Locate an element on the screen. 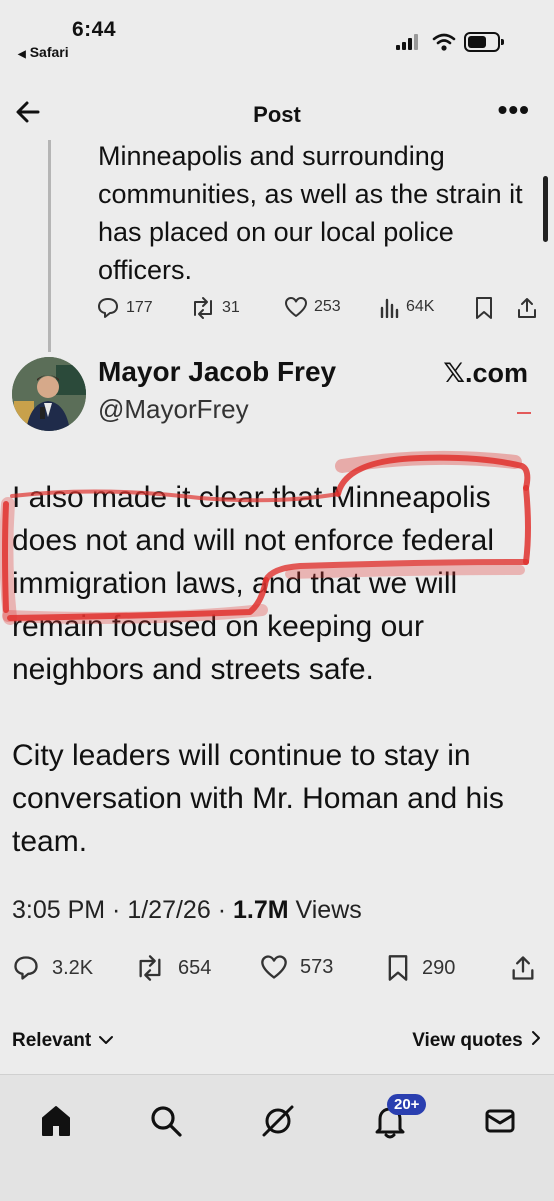 The image size is (554, 1201). tweet-meta: 3:05 PM · 1/27/26 · 1.7M Views is located at coordinates (187, 910).